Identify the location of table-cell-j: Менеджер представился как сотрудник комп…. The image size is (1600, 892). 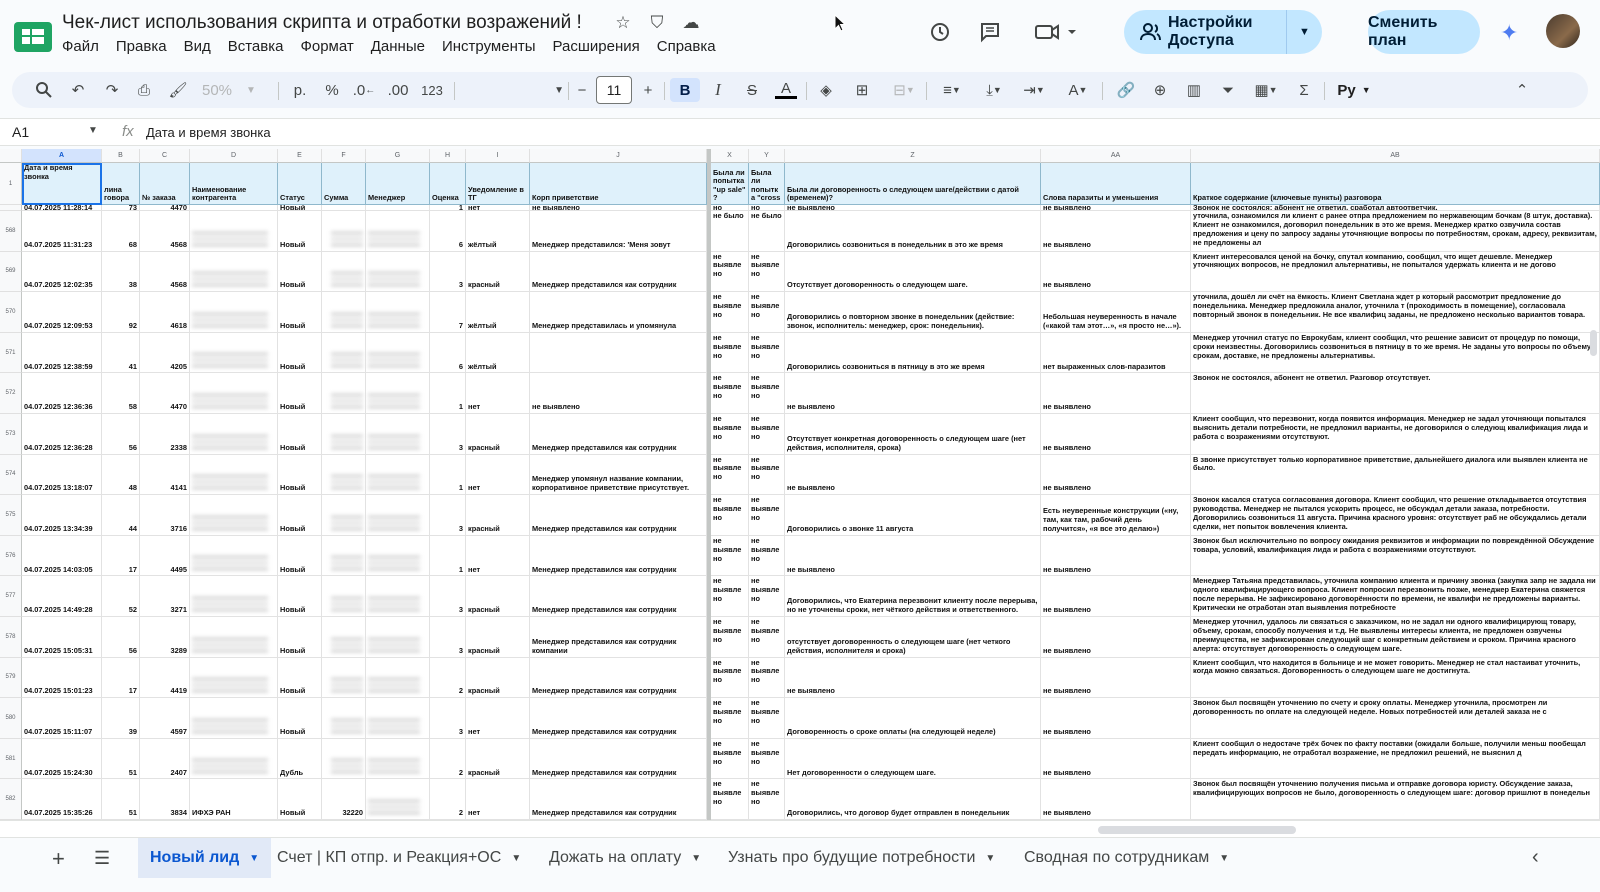
(618, 637).